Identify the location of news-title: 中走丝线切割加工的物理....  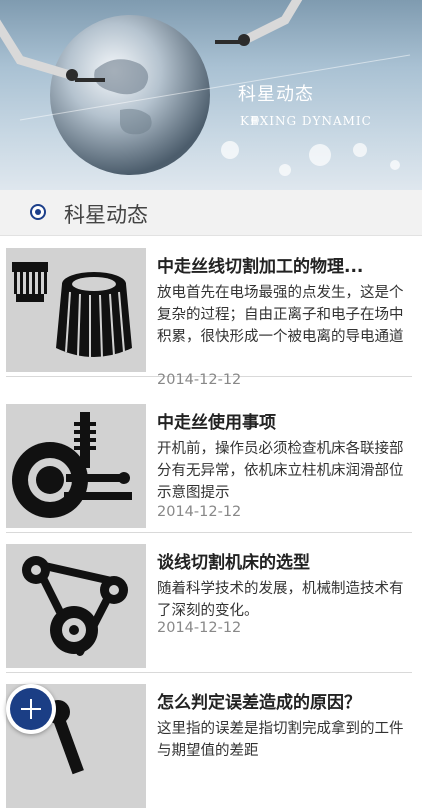
(283, 264).